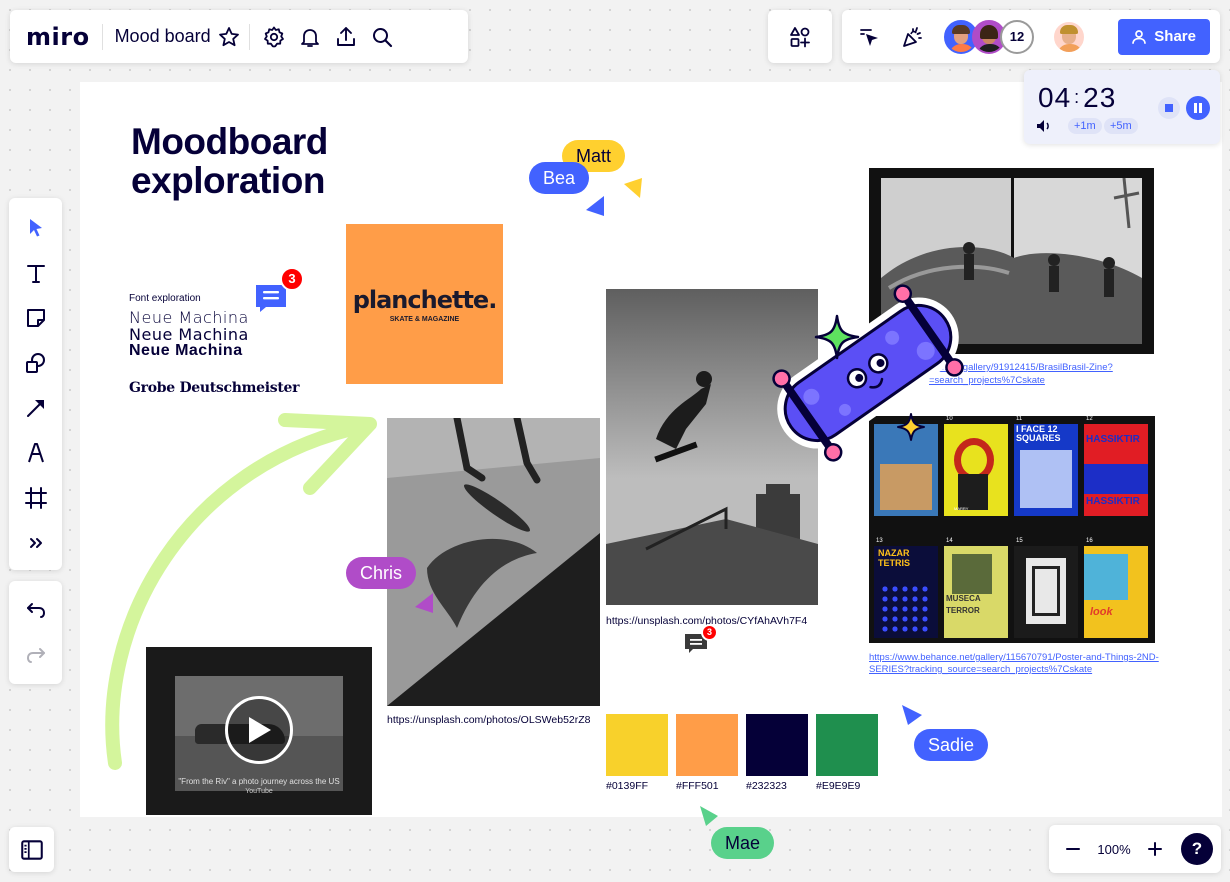  I want to click on frame-tool, so click(36, 498).